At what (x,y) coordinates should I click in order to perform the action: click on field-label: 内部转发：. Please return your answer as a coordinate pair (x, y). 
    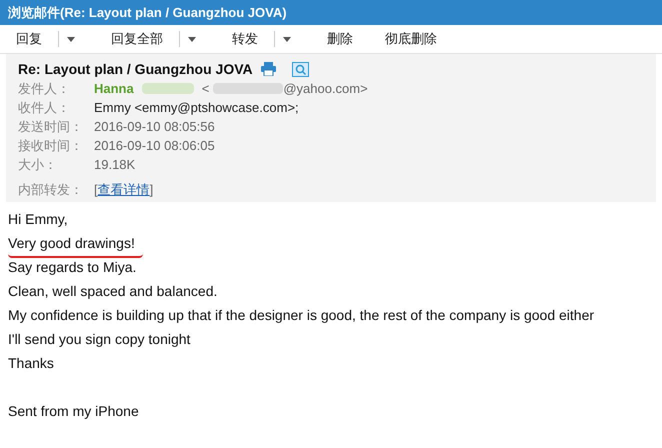
    Looking at the image, I should click on (51, 189).